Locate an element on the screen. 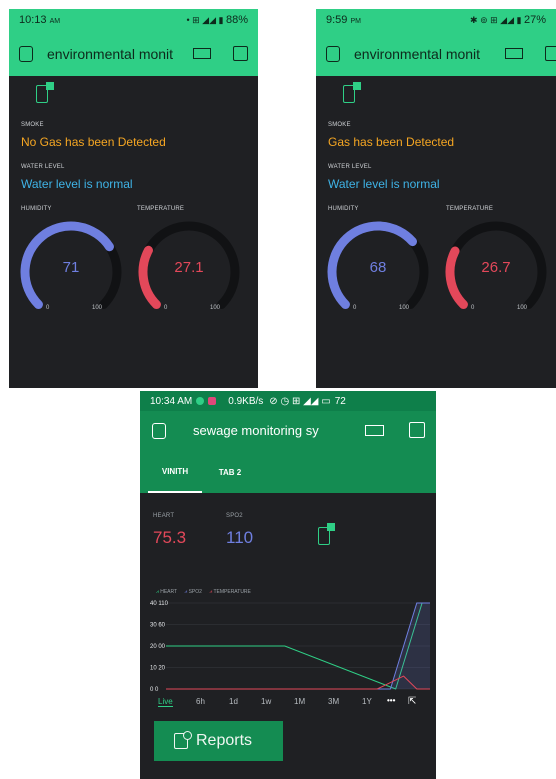 The width and height of the screenshot is (556, 779). tab-bar: VINITH TAB 2 is located at coordinates (288, 472).